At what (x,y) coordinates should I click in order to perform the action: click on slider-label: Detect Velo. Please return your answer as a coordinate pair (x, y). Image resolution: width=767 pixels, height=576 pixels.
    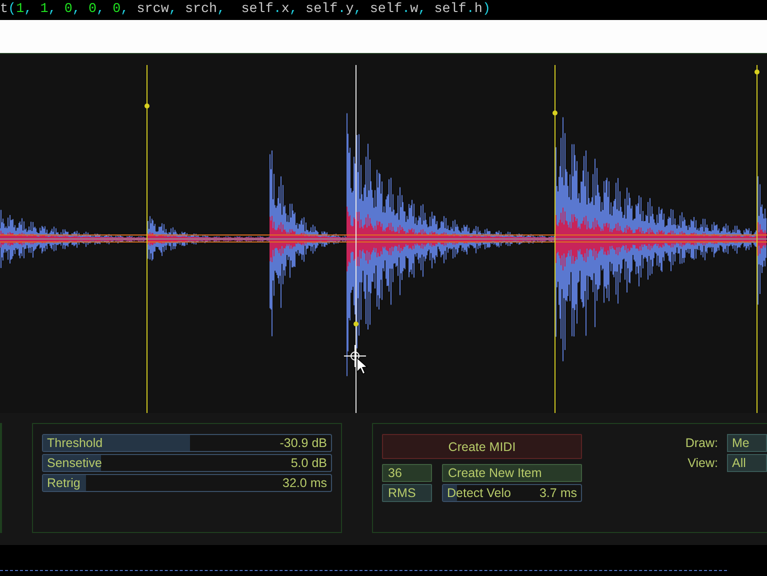
    Looking at the image, I should click on (479, 493).